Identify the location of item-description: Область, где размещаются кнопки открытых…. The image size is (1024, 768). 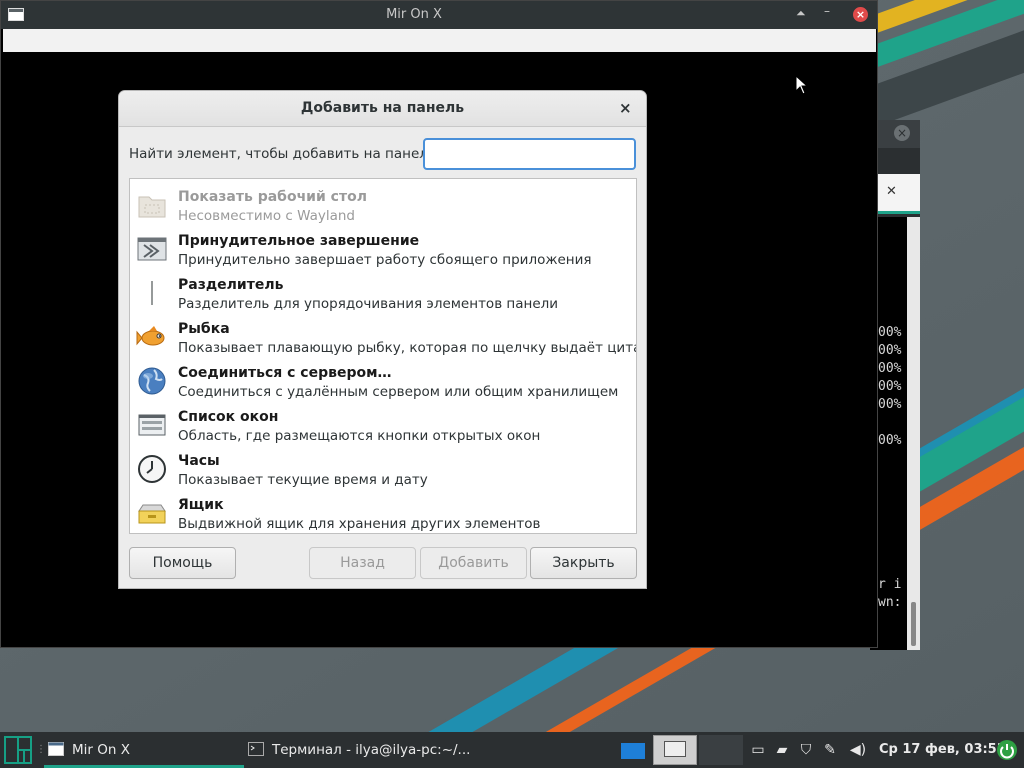
(359, 436).